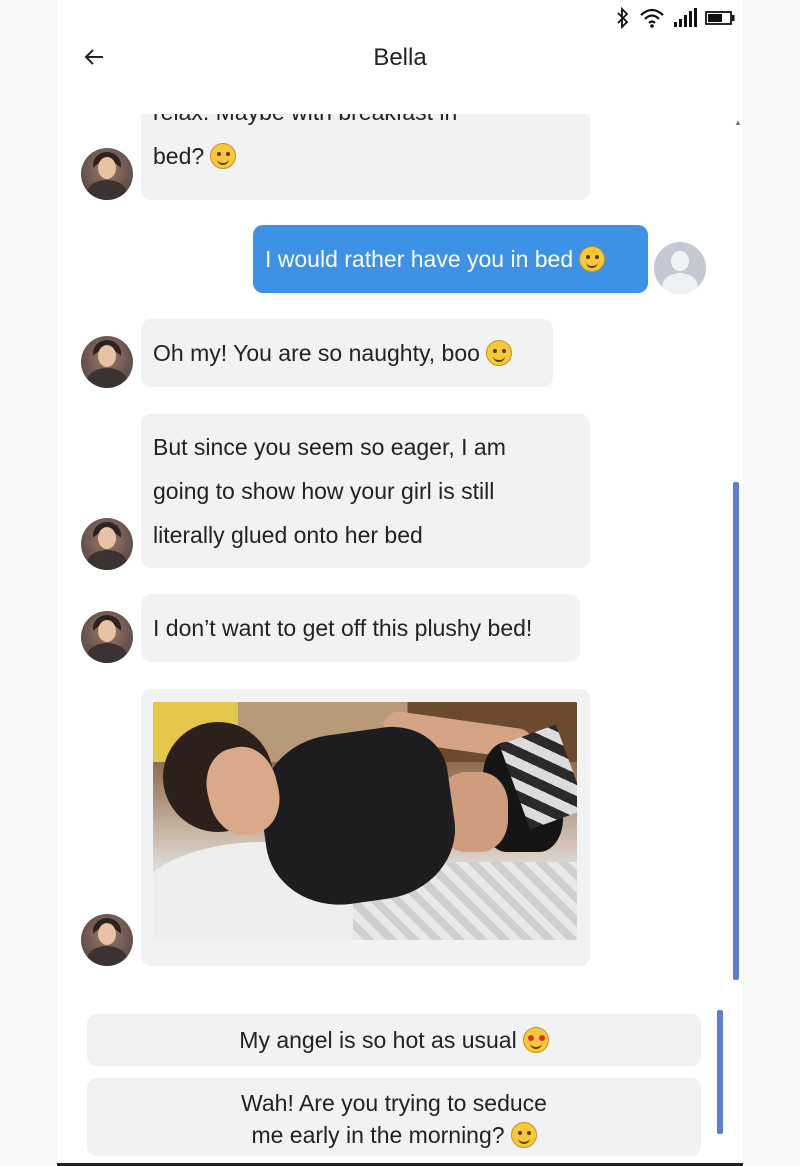 This screenshot has width=800, height=1166. What do you see at coordinates (179, 156) in the screenshot?
I see `message-text-line: bed?` at bounding box center [179, 156].